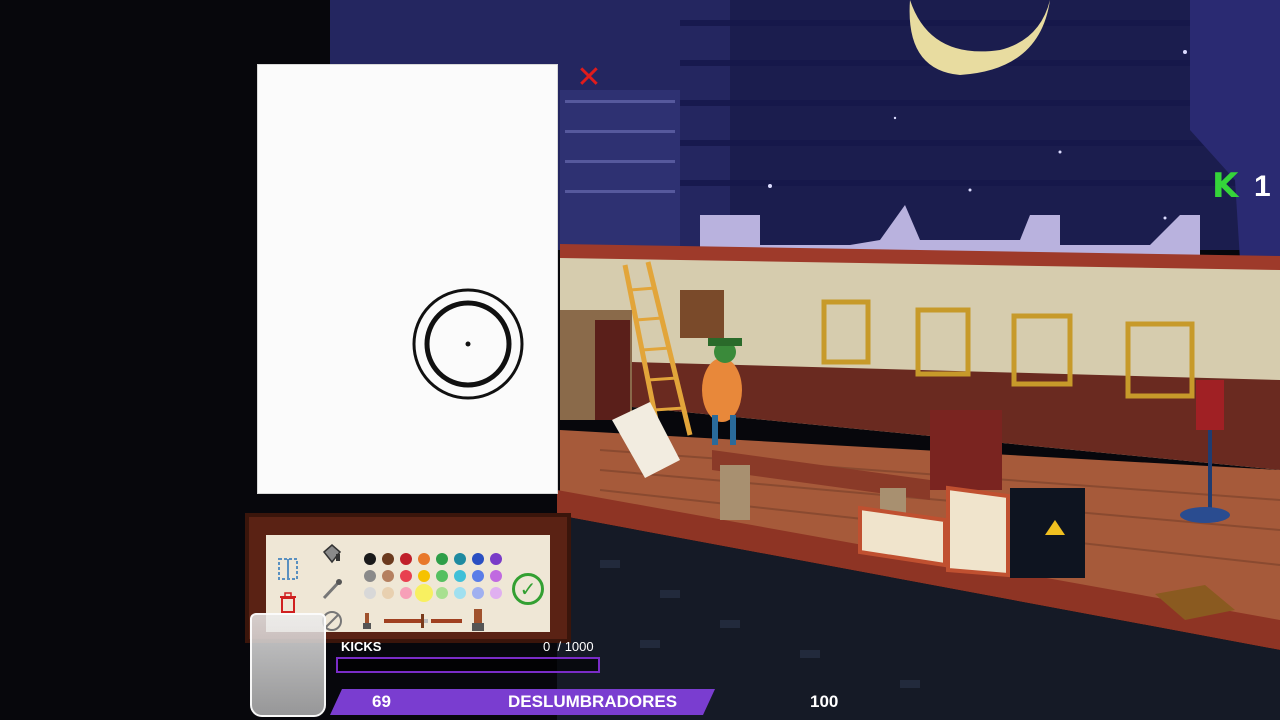 The height and width of the screenshot is (720, 1280). What do you see at coordinates (288, 569) in the screenshot?
I see `select-area-icon` at bounding box center [288, 569].